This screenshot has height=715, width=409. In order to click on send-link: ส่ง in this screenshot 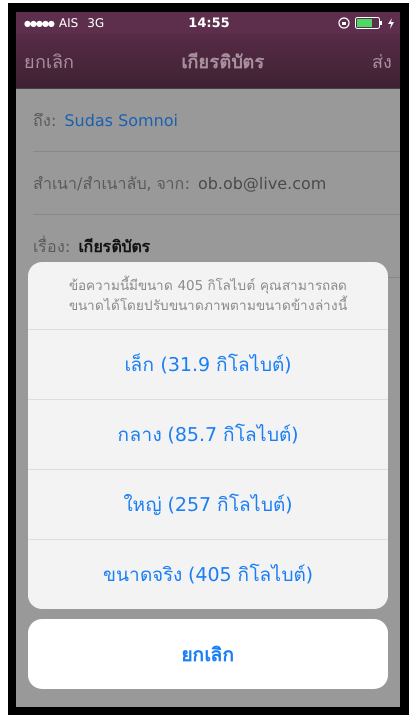, I will do `click(382, 61)`.